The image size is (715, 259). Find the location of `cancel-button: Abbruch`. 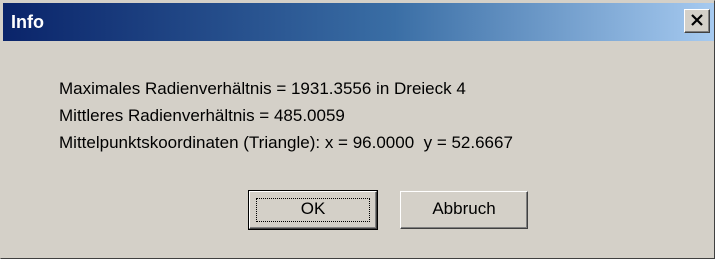

cancel-button: Abbruch is located at coordinates (464, 210).